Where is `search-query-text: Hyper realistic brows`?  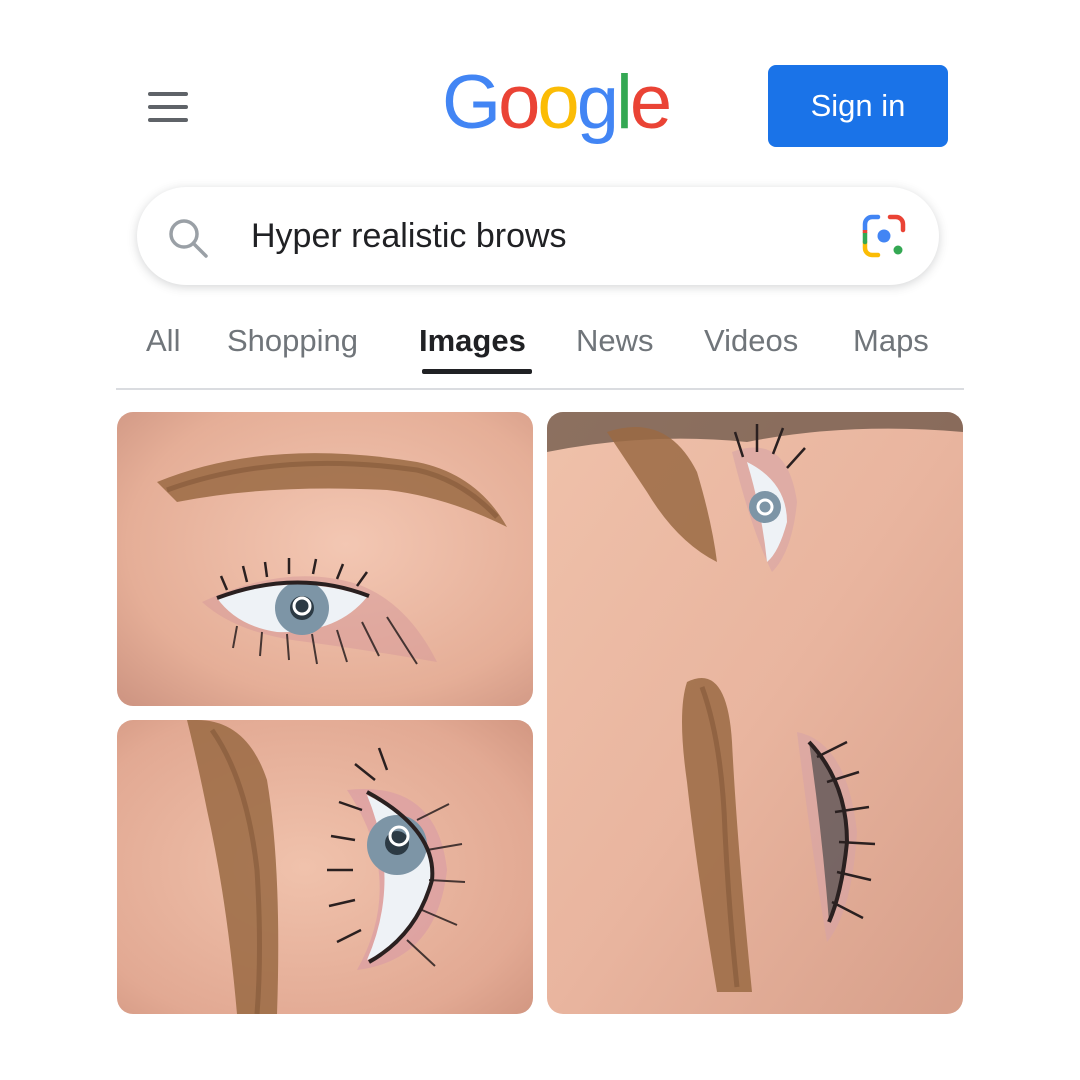 search-query-text: Hyper realistic brows is located at coordinates (409, 236).